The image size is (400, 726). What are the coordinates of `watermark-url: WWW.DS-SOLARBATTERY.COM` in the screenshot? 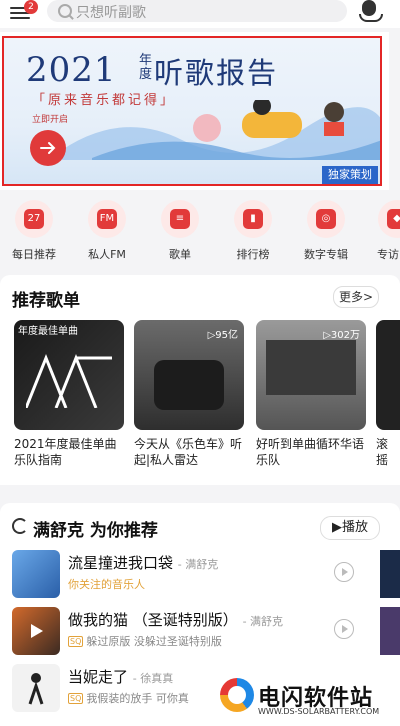 It's located at (319, 711).